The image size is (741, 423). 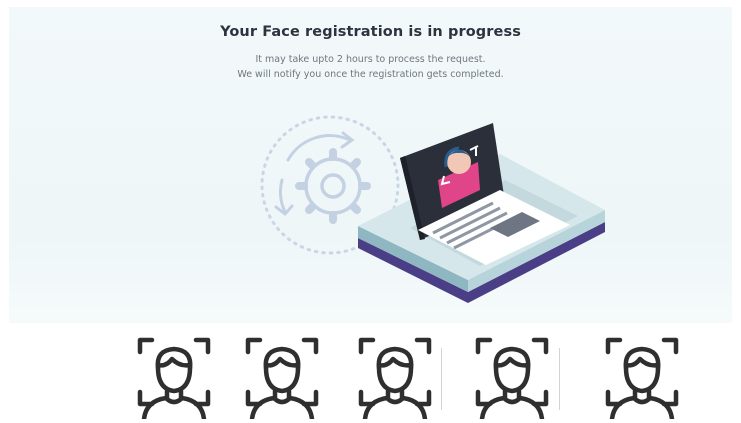 I want to click on gear-icon, so click(x=333, y=186).